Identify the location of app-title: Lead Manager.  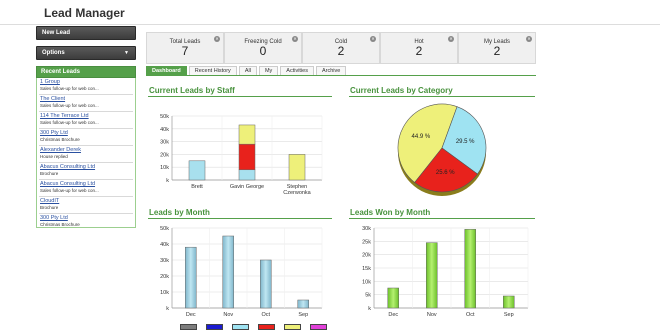
(84, 13).